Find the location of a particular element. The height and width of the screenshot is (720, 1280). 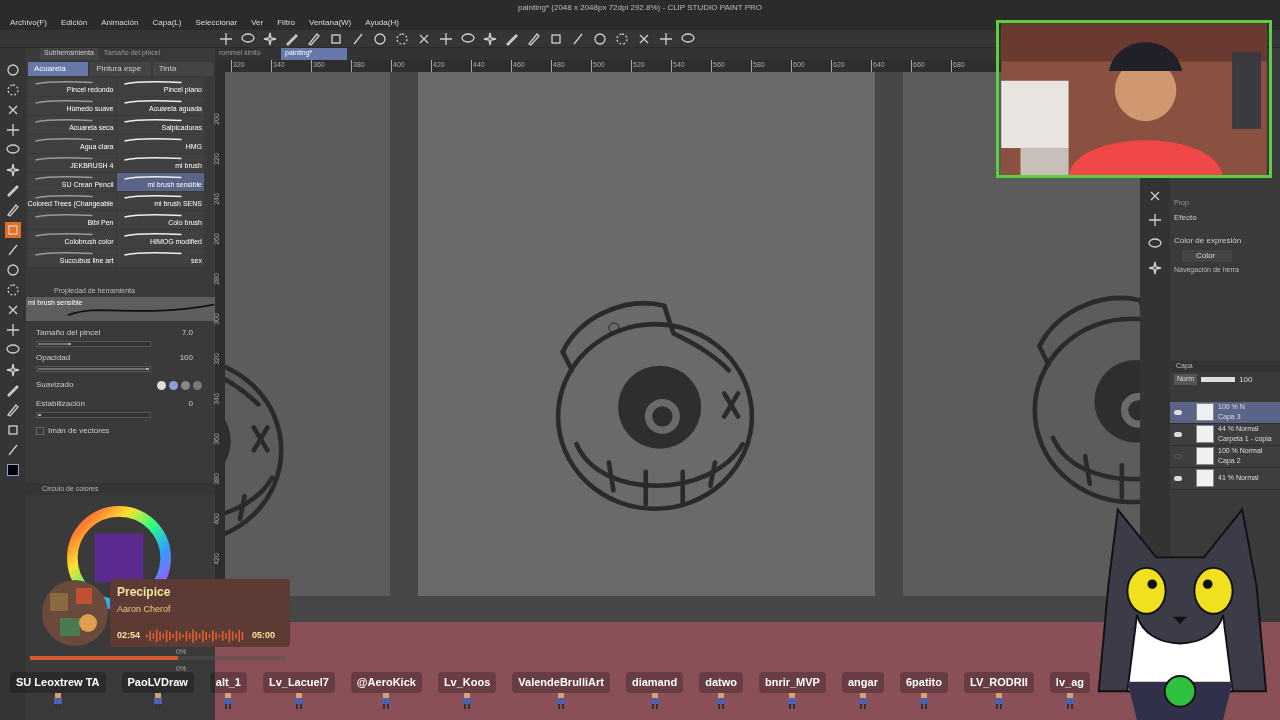

opacity-value: 100 is located at coordinates (1246, 379).